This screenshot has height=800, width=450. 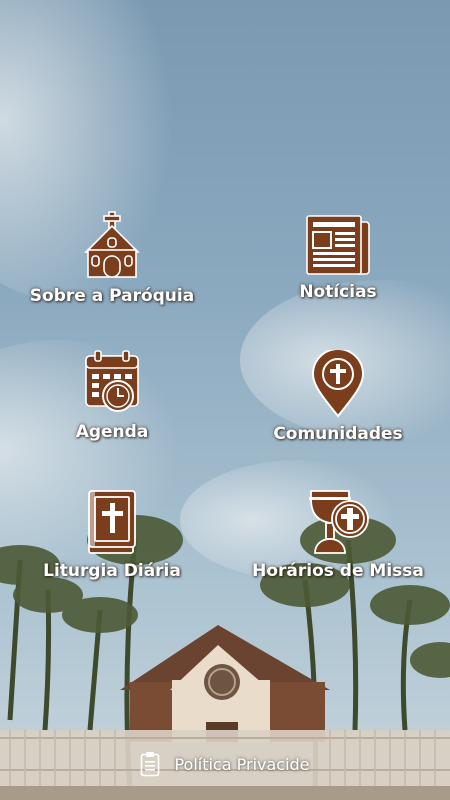 What do you see at coordinates (338, 434) in the screenshot?
I see `menu-item-label: Comunidades` at bounding box center [338, 434].